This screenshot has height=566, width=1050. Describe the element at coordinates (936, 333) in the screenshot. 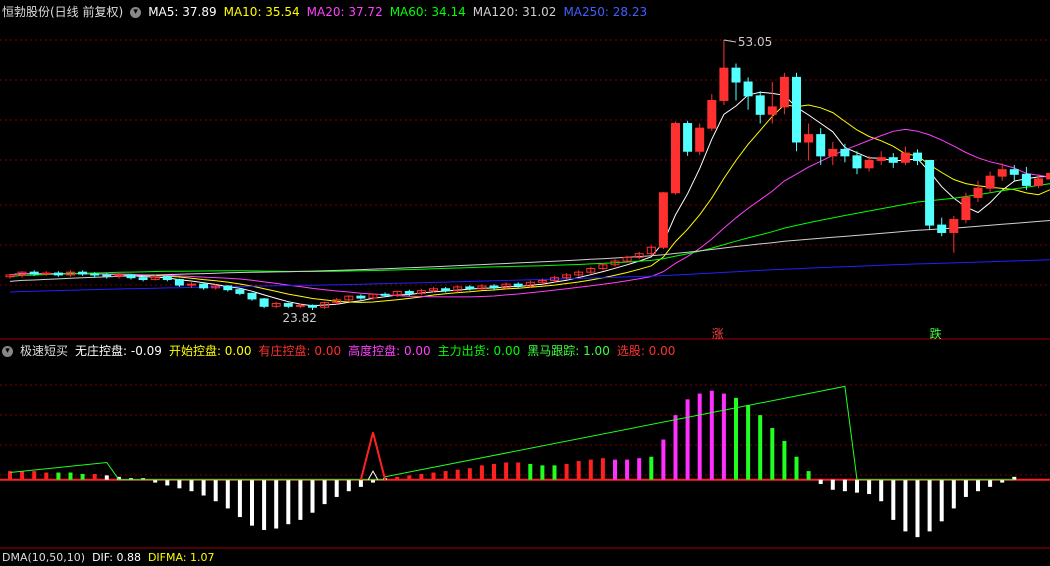

I see `fall-signal-label: 跌` at that location.